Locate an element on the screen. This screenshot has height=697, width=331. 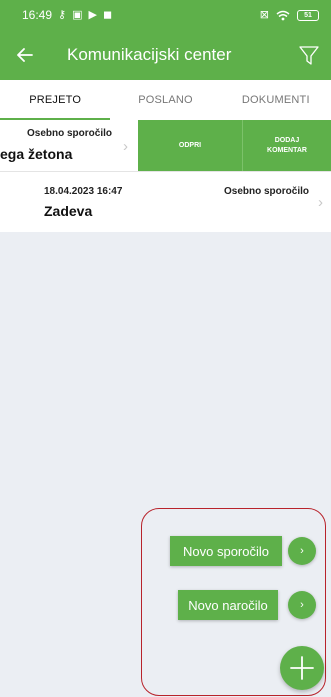
plus-icon is located at coordinates (302, 668).